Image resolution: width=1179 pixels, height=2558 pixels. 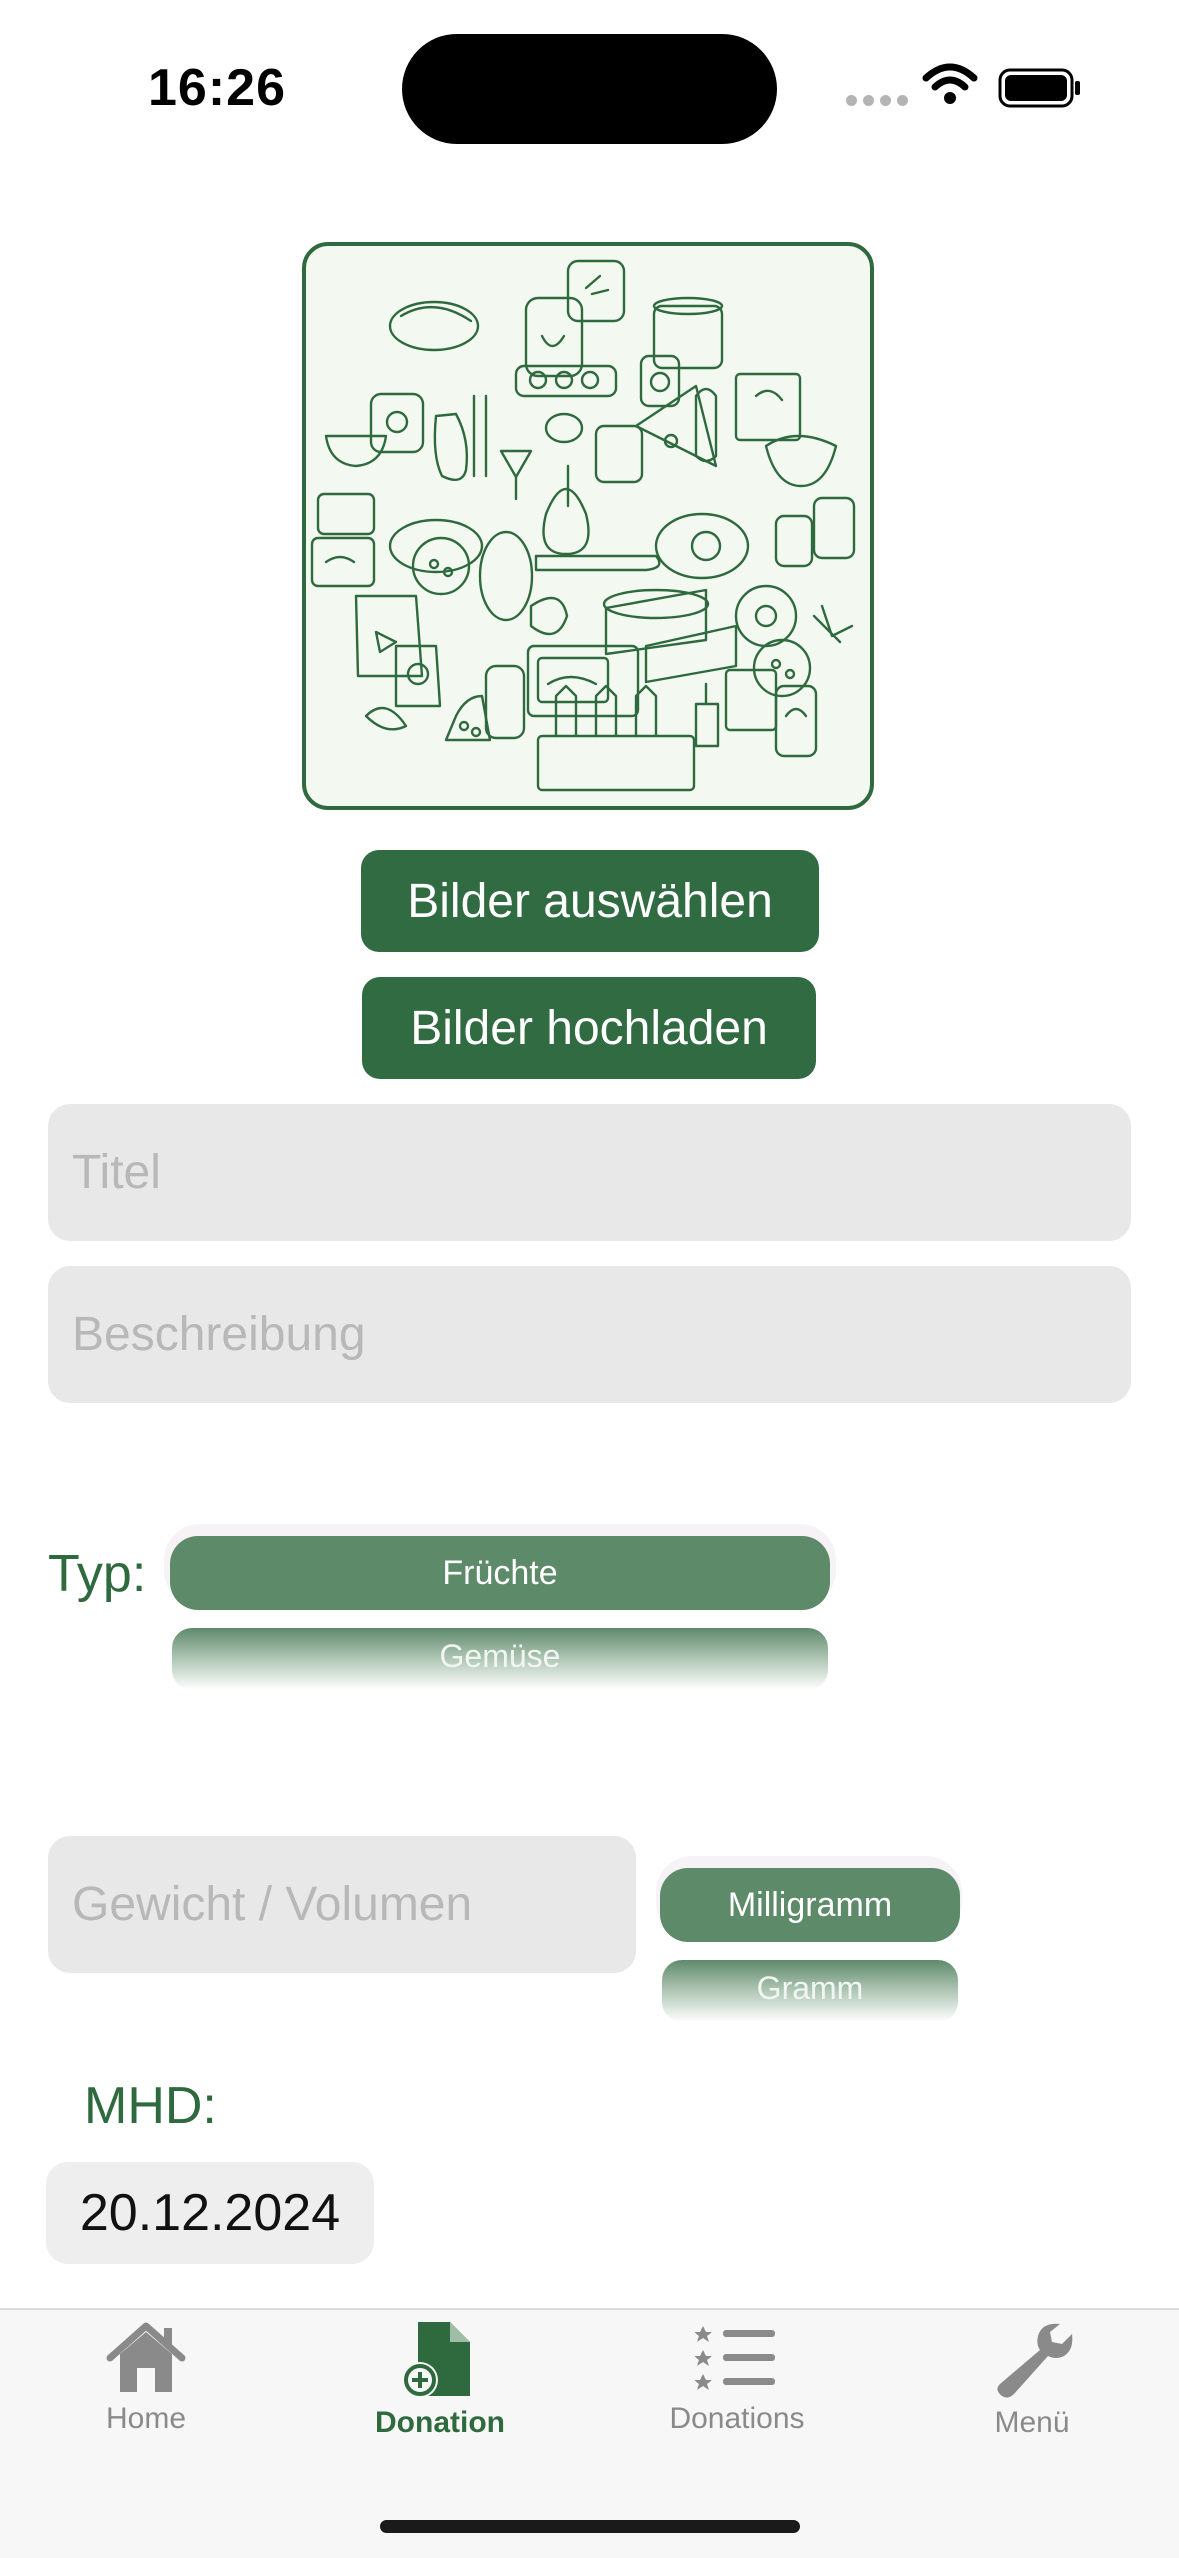 What do you see at coordinates (950, 83) in the screenshot?
I see `wifi-icon` at bounding box center [950, 83].